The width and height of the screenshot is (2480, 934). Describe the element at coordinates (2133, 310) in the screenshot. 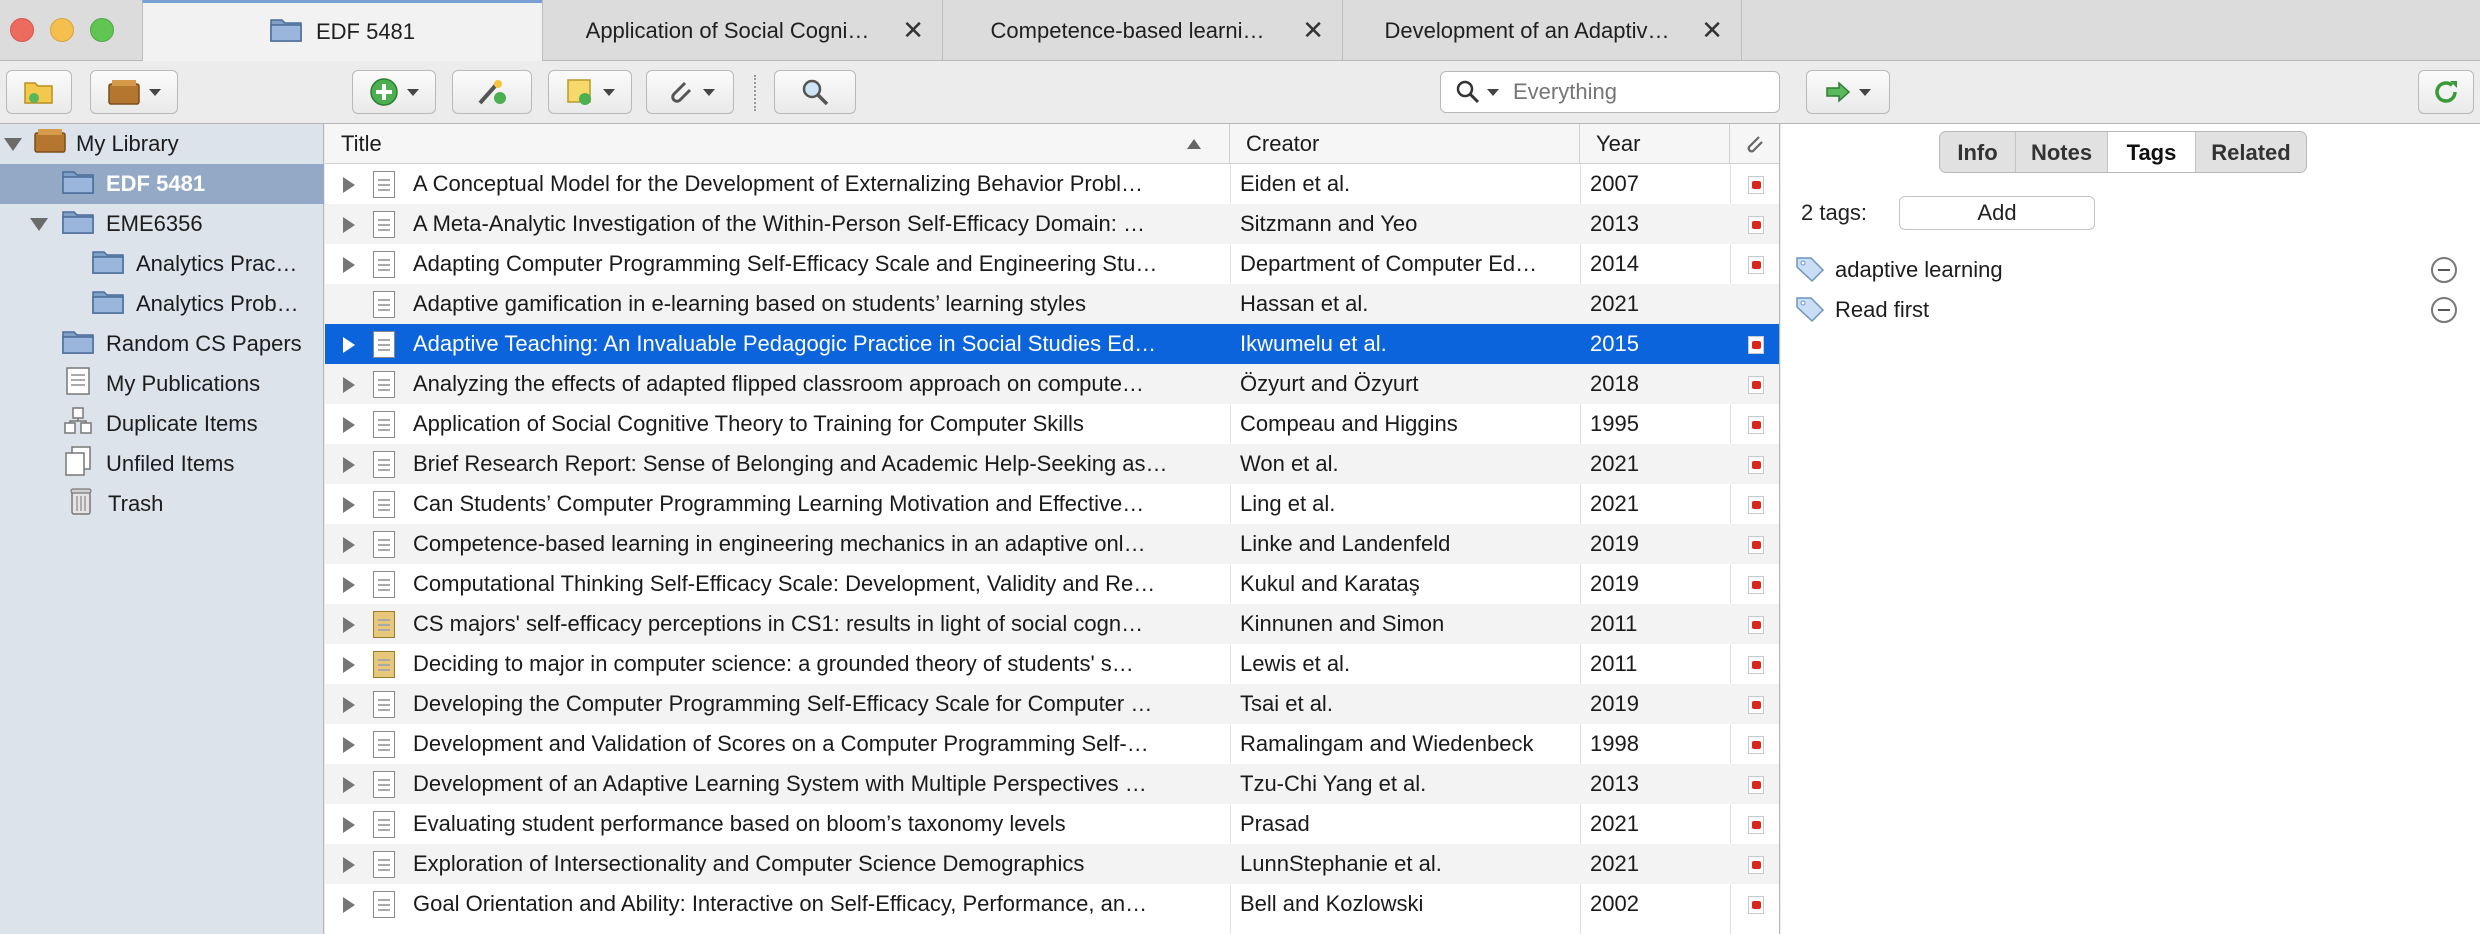

I see `tag-item: Read first` at that location.